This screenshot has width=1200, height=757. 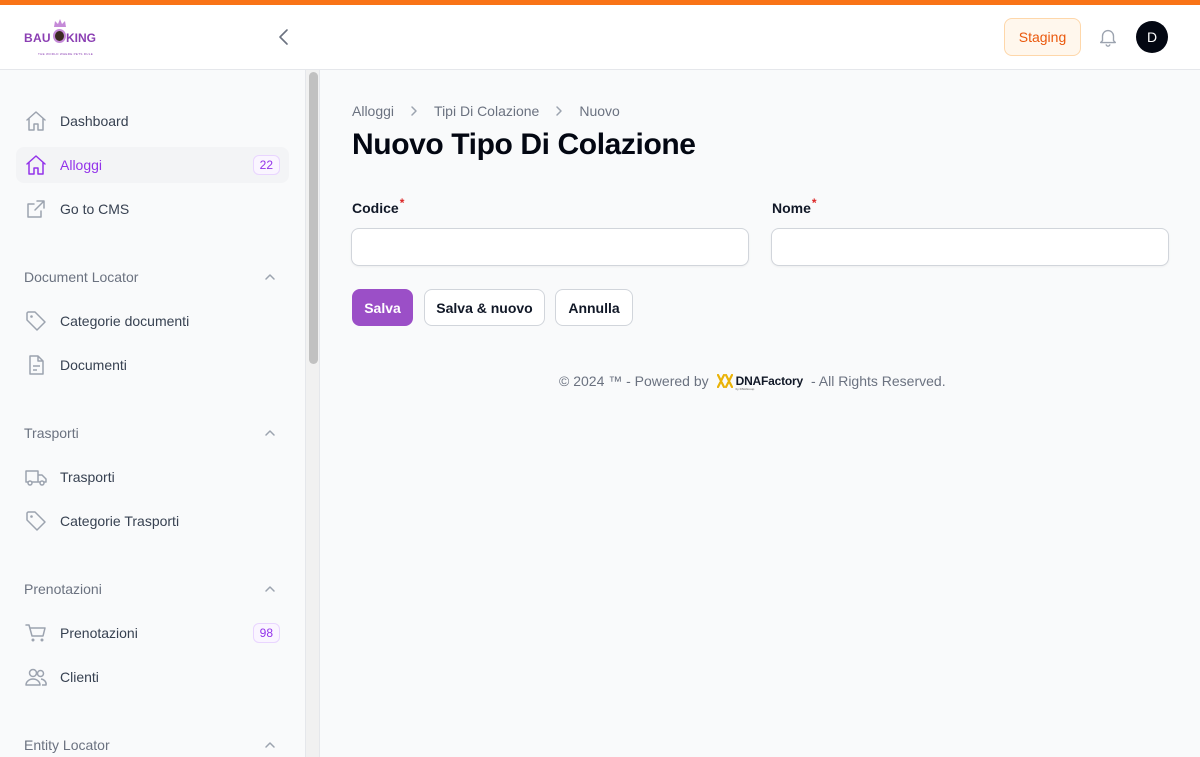 I want to click on sidebar-item-trasporti: Trasporti, so click(x=152, y=477).